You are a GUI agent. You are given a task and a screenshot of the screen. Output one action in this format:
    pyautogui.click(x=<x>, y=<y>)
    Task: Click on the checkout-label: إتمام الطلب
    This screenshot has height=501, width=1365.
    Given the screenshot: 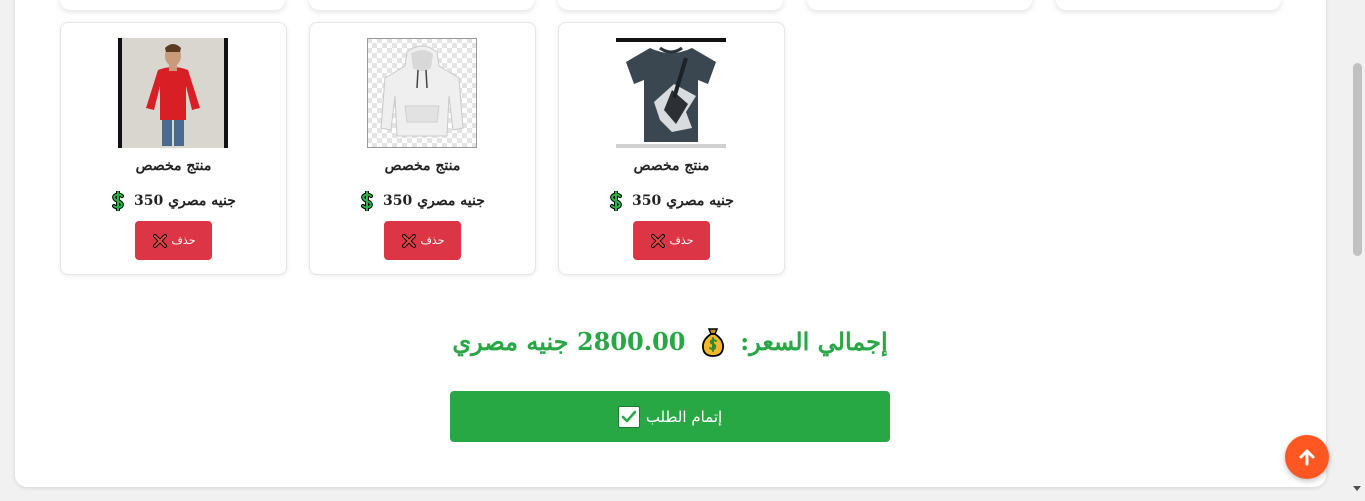 What is the action you would take?
    pyautogui.click(x=684, y=416)
    